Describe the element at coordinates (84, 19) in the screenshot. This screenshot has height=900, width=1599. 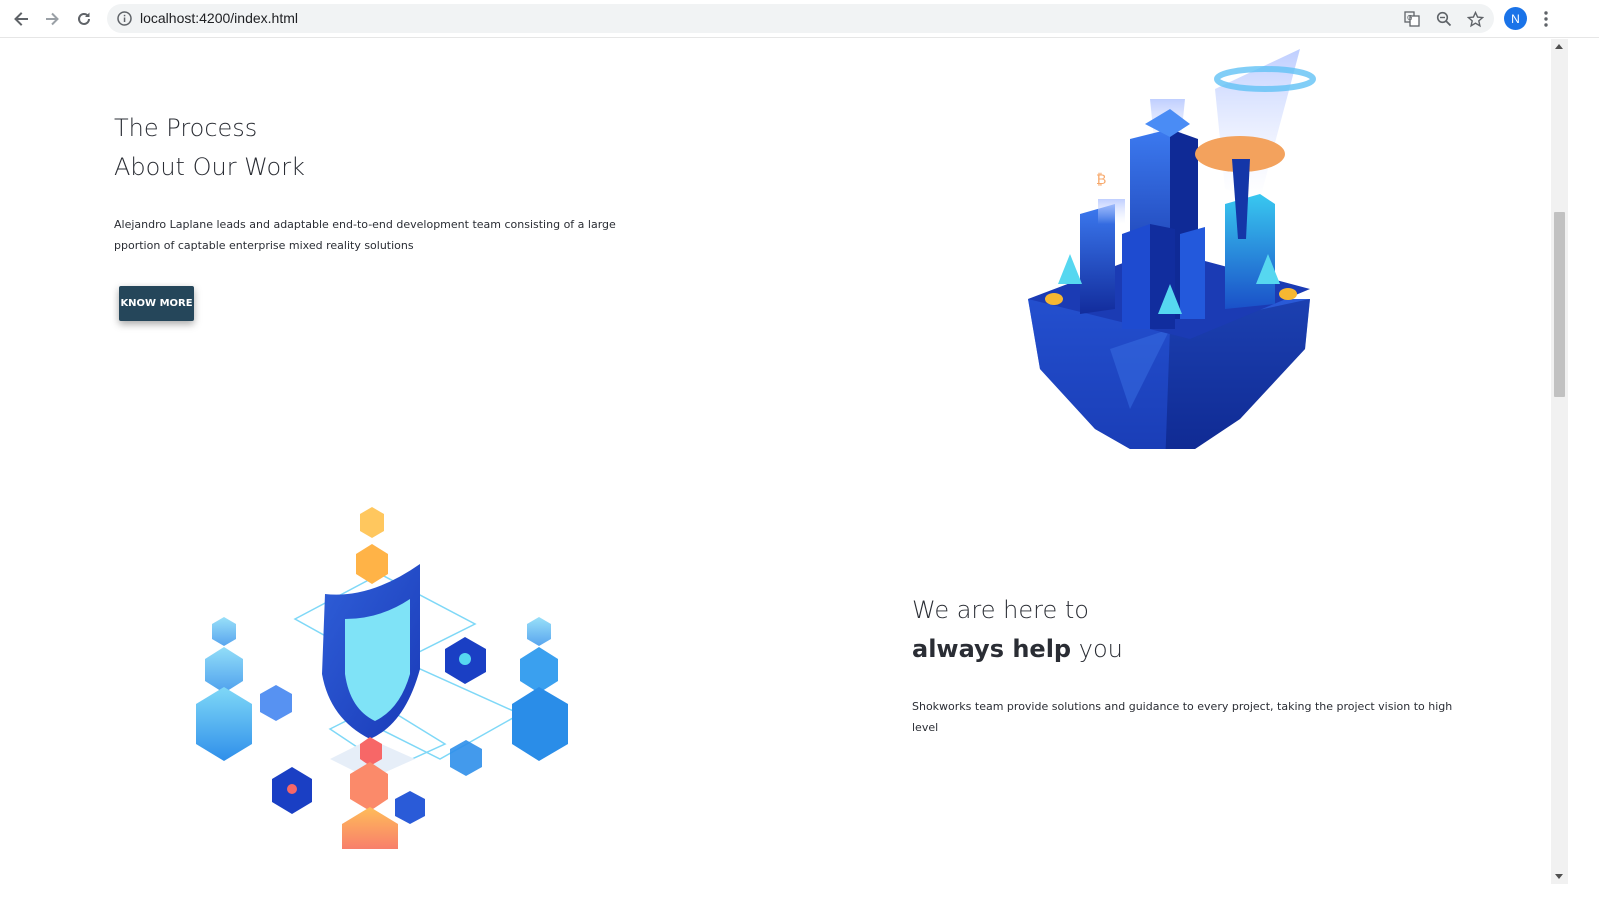
I see `reload-icon` at that location.